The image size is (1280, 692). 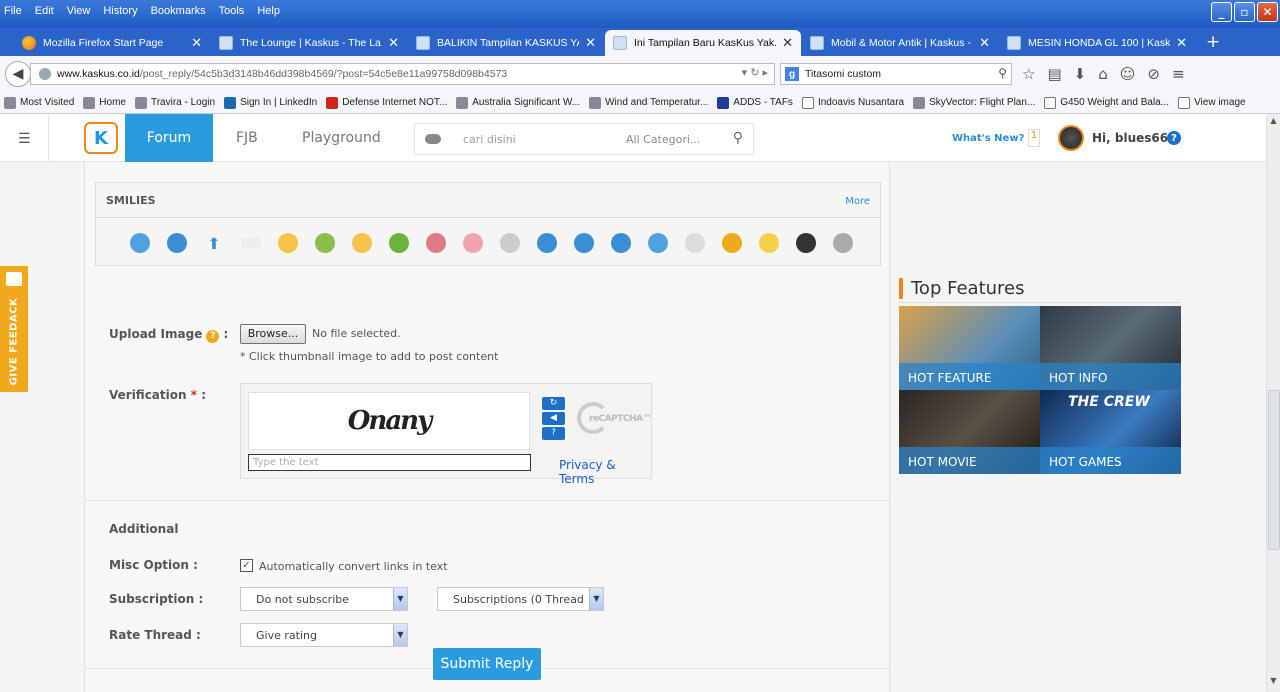 What do you see at coordinates (605, 472) in the screenshot?
I see `privacy-terms-link: Privacy & Terms` at bounding box center [605, 472].